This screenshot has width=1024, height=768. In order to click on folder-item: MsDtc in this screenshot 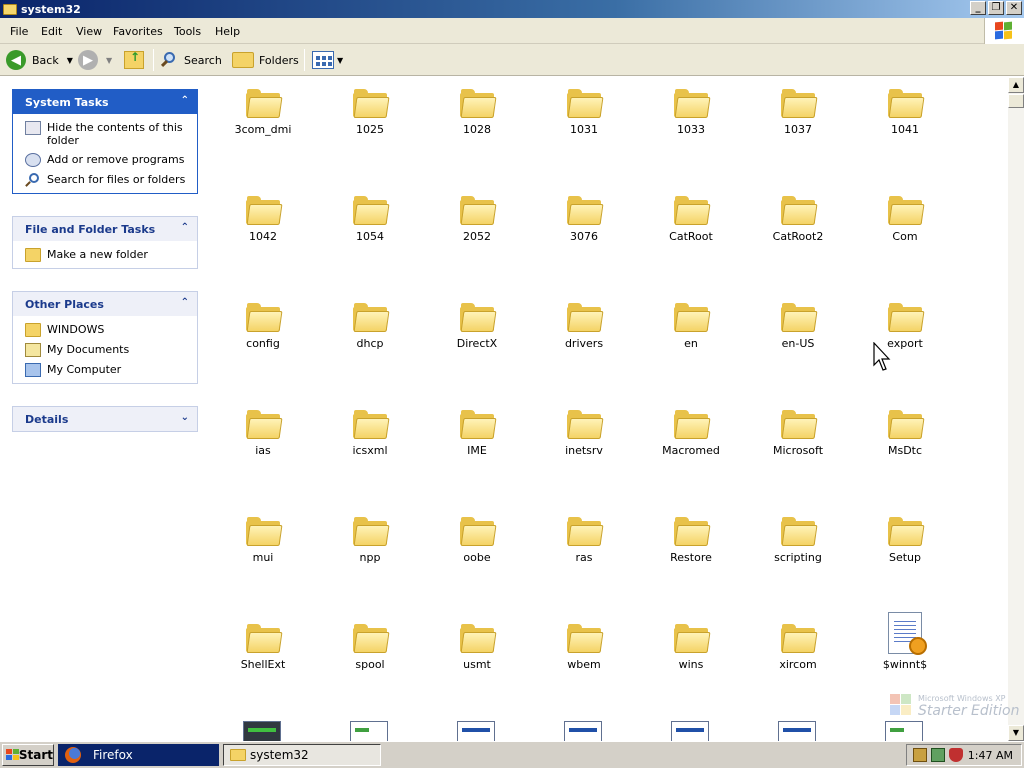, I will do `click(905, 431)`.